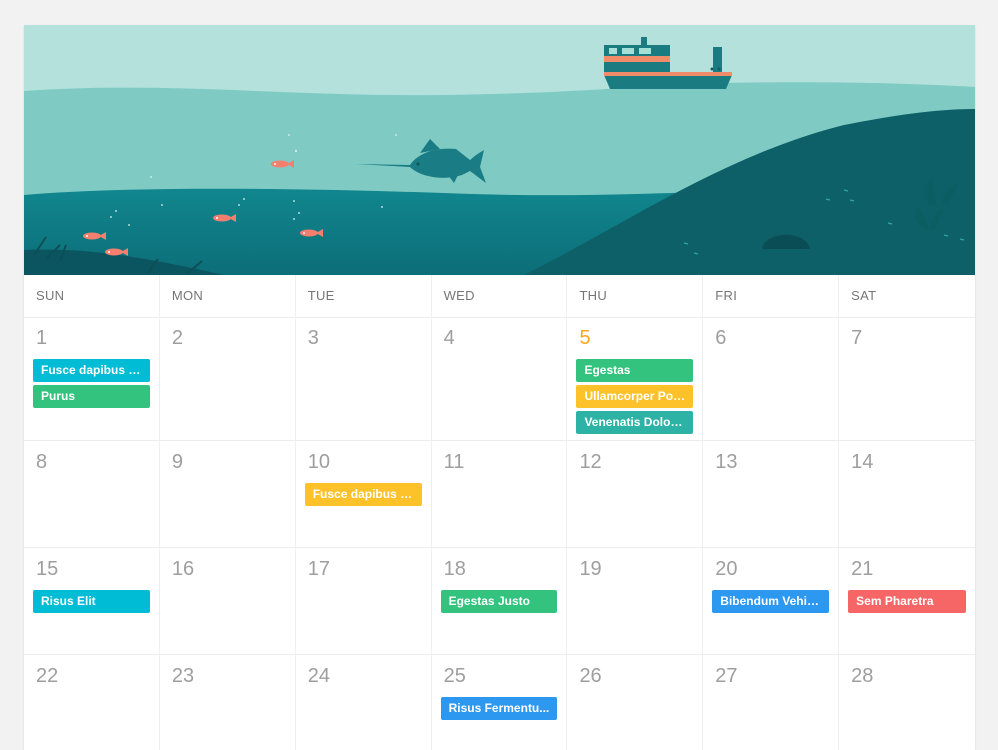 Image resolution: width=998 pixels, height=750 pixels. What do you see at coordinates (318, 676) in the screenshot?
I see `date-number: 24` at bounding box center [318, 676].